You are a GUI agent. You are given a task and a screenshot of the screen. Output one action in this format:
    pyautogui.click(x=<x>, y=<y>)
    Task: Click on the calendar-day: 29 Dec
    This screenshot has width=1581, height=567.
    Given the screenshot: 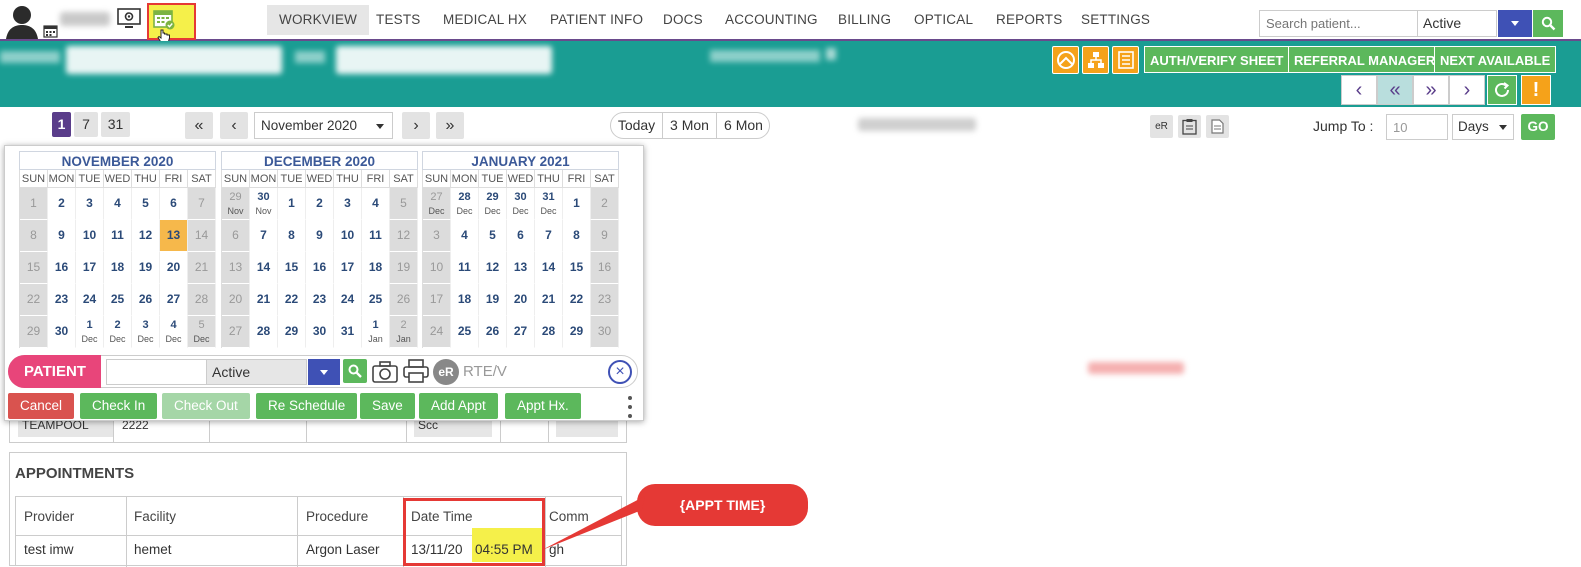 What is the action you would take?
    pyautogui.click(x=493, y=204)
    